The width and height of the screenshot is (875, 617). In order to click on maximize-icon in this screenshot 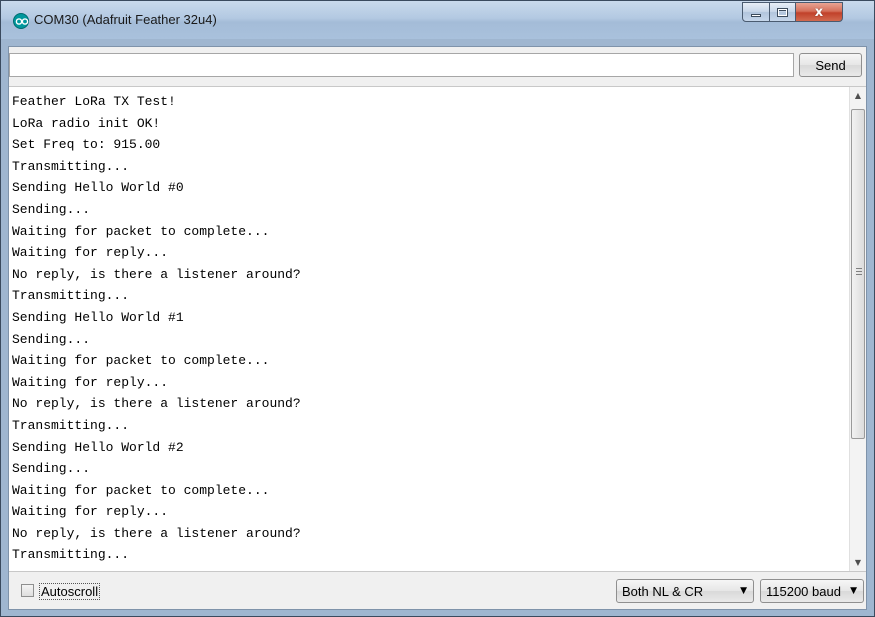, I will do `click(782, 12)`.